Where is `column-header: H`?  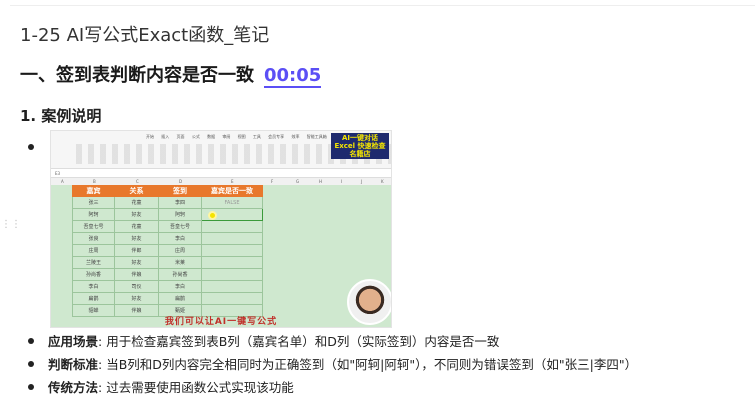
column-header: H is located at coordinates (320, 181).